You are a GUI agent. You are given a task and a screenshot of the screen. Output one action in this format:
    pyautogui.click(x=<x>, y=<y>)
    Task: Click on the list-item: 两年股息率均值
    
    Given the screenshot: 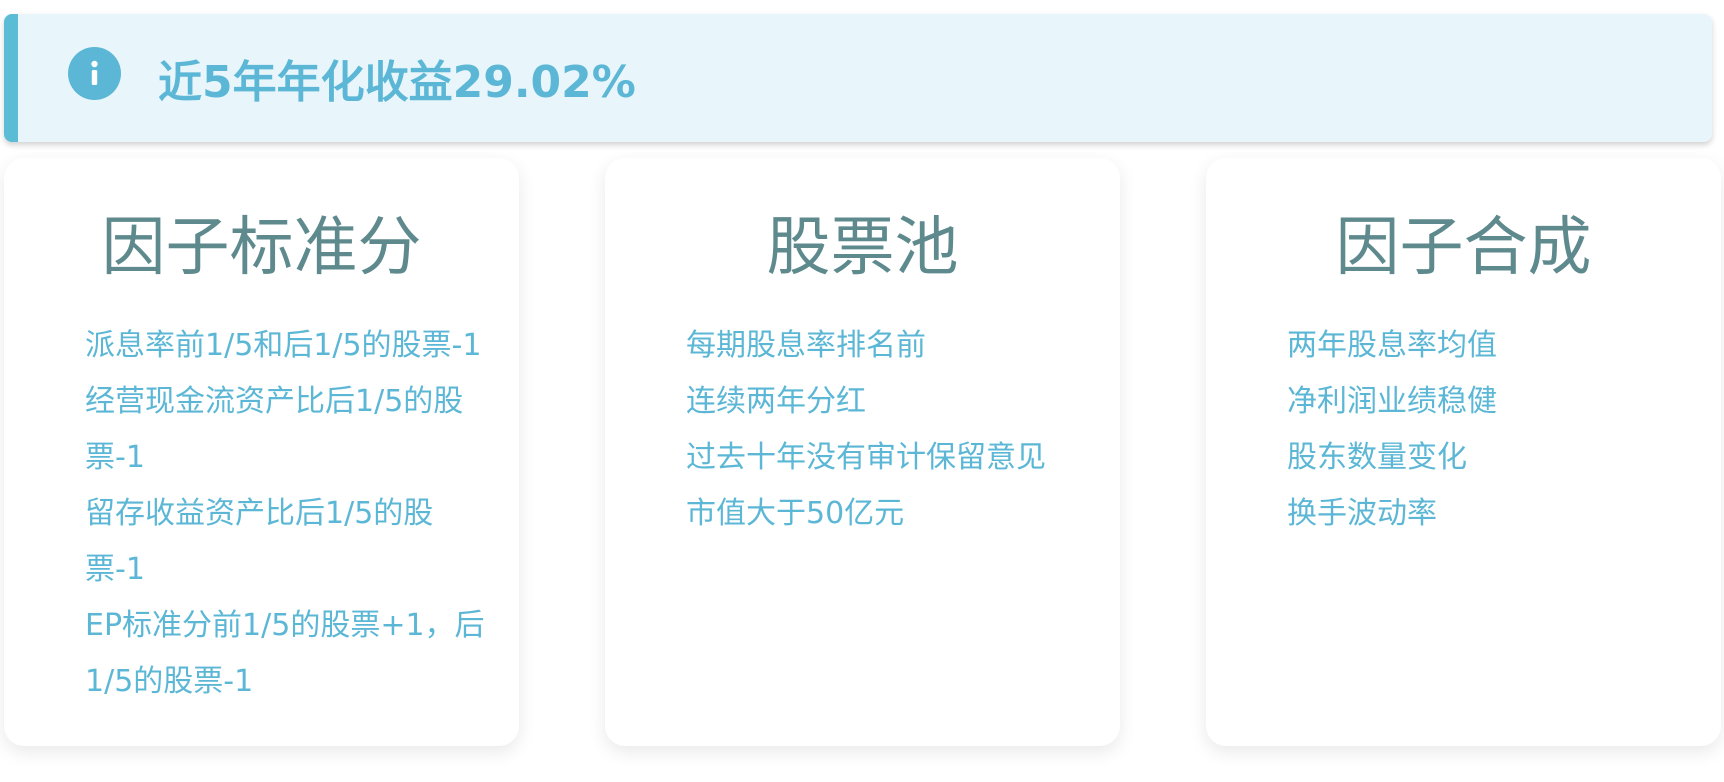 What is the action you would take?
    pyautogui.click(x=1392, y=345)
    